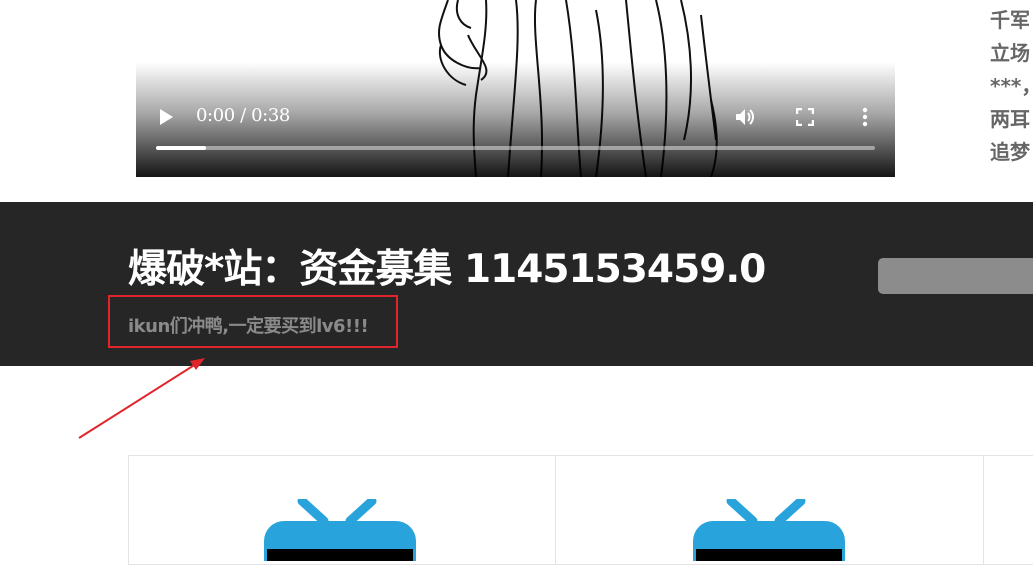  What do you see at coordinates (955, 276) in the screenshot?
I see `search-input` at bounding box center [955, 276].